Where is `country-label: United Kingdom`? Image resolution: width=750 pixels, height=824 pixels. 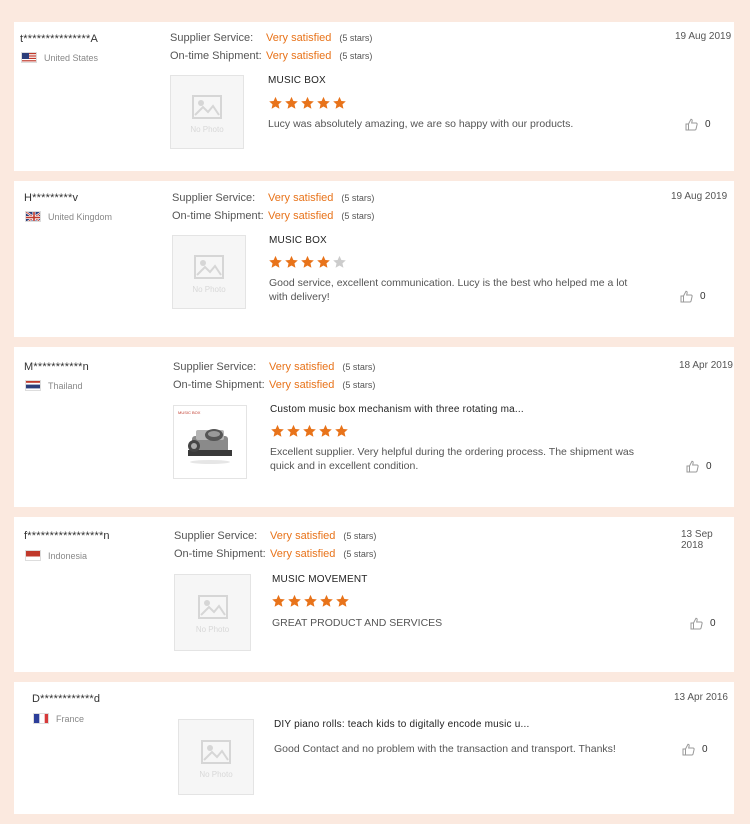 country-label: United Kingdom is located at coordinates (80, 216).